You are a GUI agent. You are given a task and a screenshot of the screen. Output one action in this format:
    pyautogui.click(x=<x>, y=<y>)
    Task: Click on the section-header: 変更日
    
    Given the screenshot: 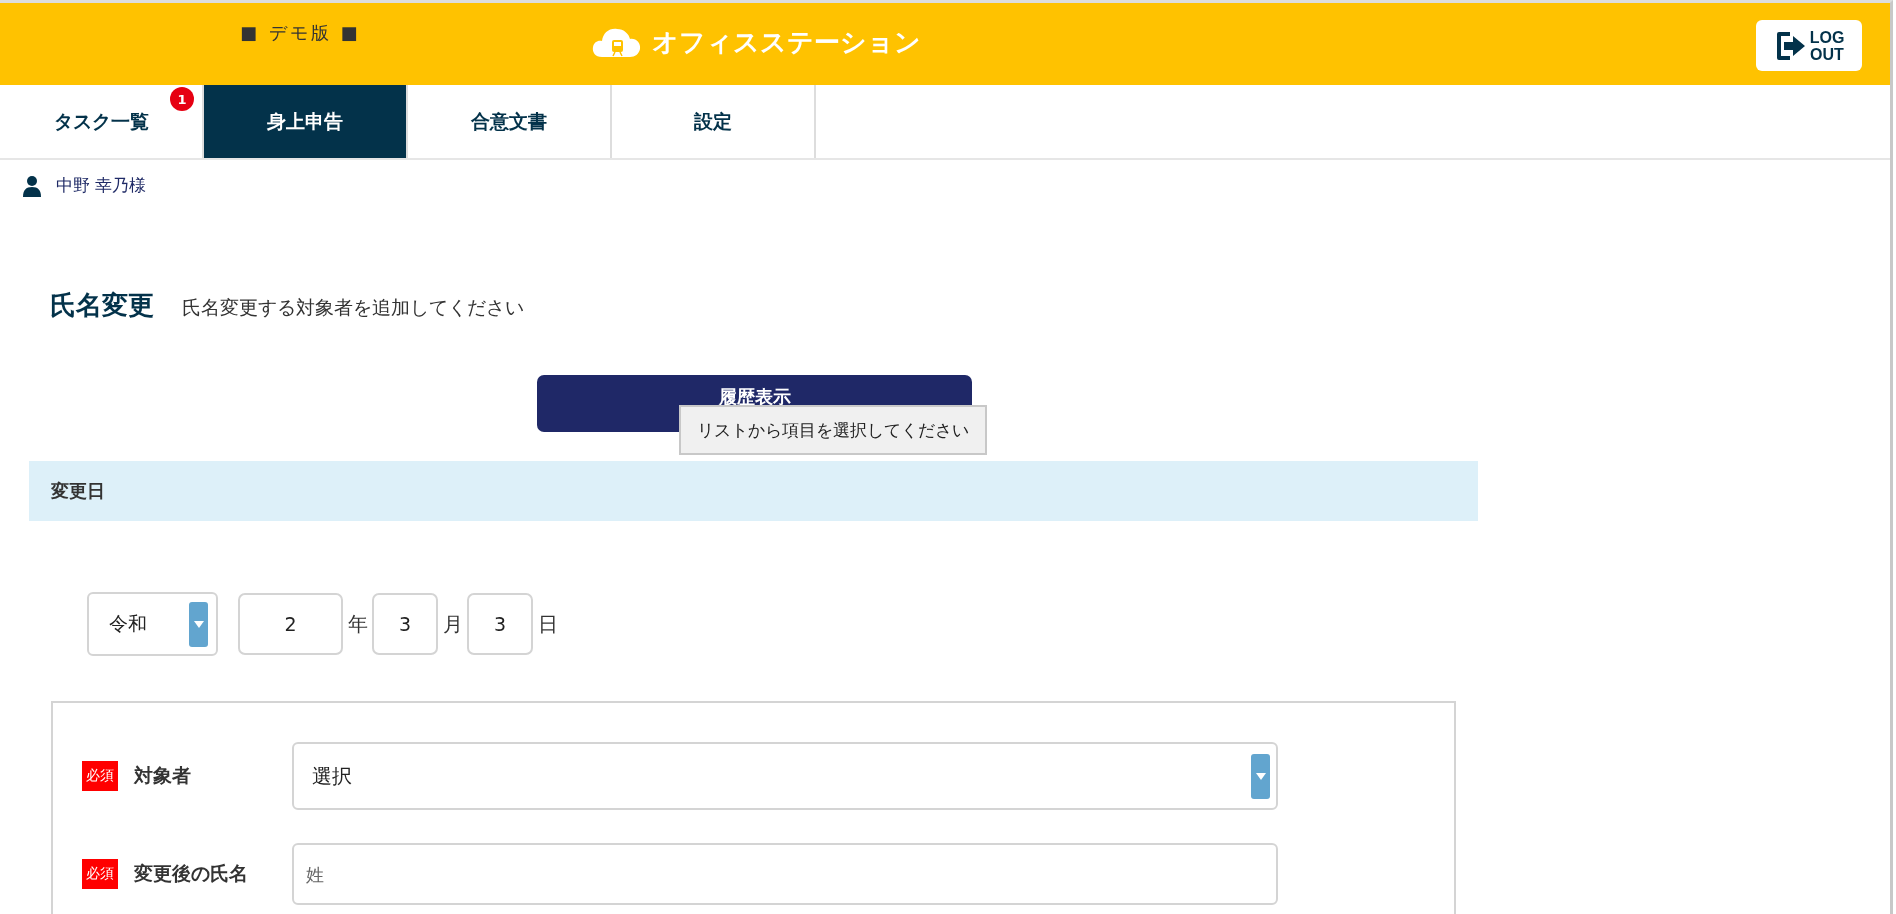 What is the action you would take?
    pyautogui.click(x=753, y=491)
    